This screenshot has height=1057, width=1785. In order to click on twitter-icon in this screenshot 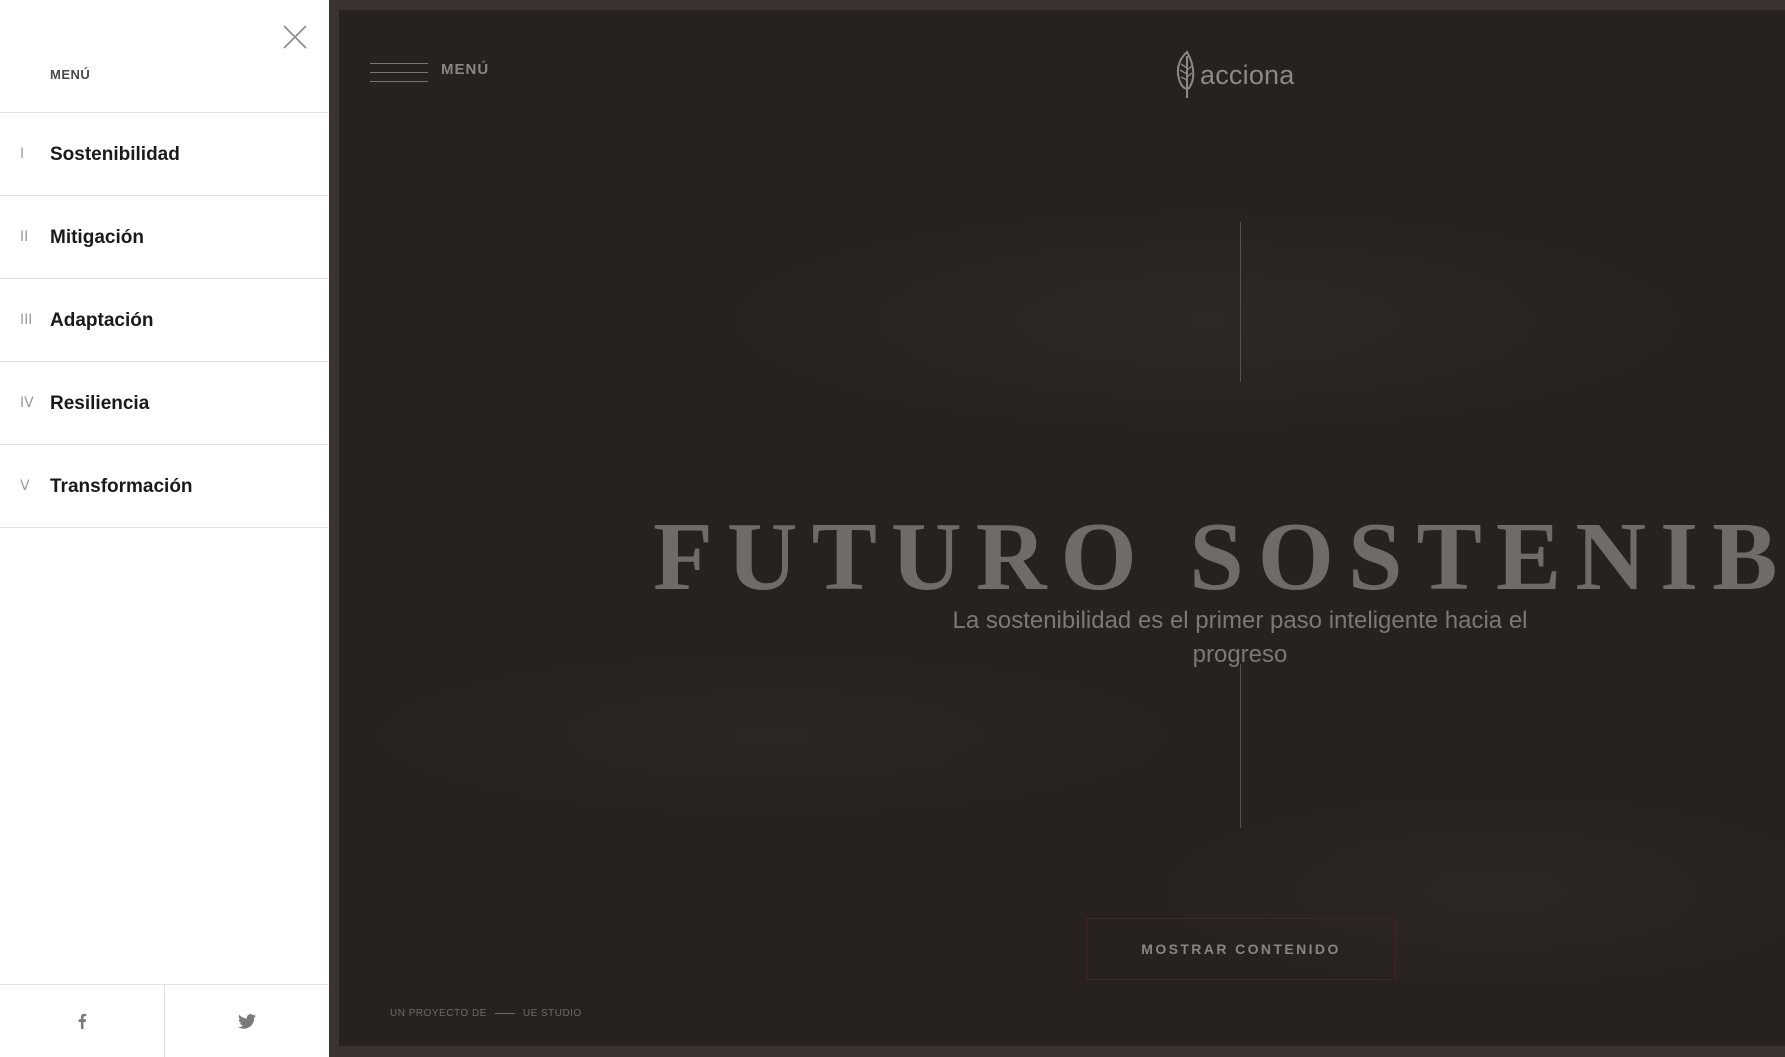, I will do `click(247, 1021)`.